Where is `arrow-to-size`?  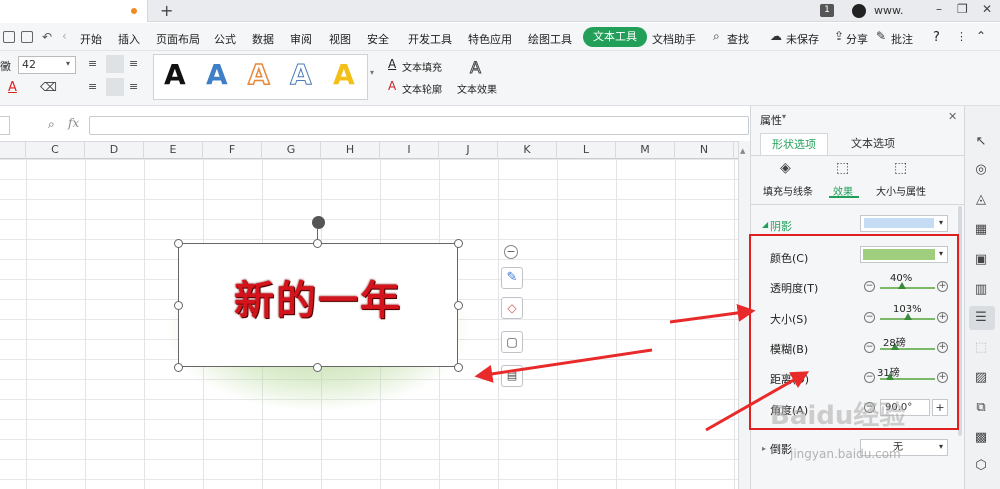 arrow-to-size is located at coordinates (712, 313).